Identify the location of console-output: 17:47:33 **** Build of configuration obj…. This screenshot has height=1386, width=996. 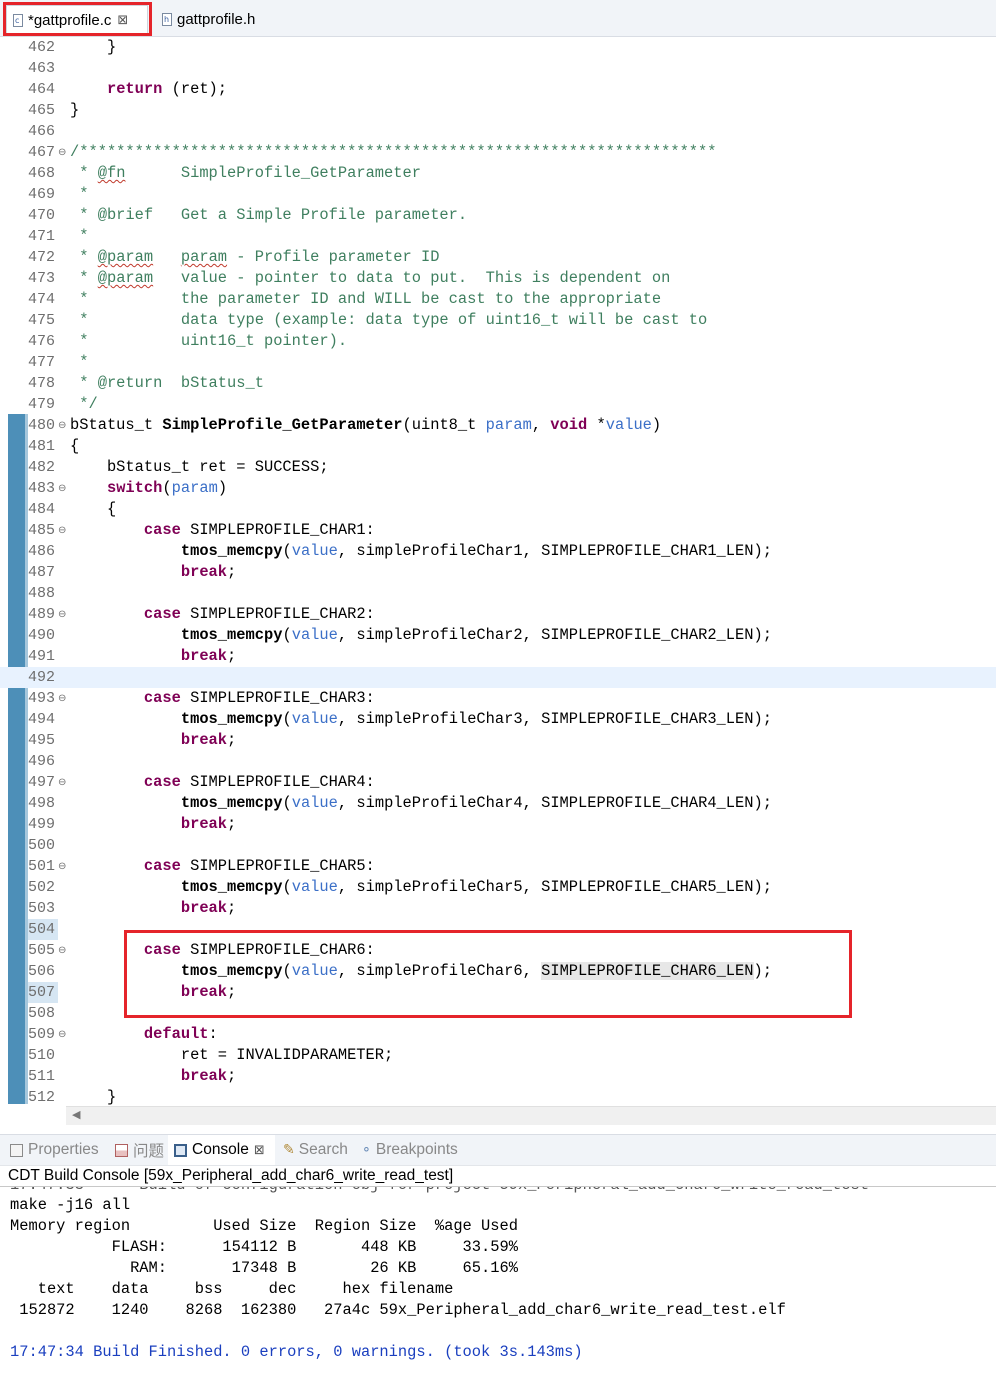
(498, 1286).